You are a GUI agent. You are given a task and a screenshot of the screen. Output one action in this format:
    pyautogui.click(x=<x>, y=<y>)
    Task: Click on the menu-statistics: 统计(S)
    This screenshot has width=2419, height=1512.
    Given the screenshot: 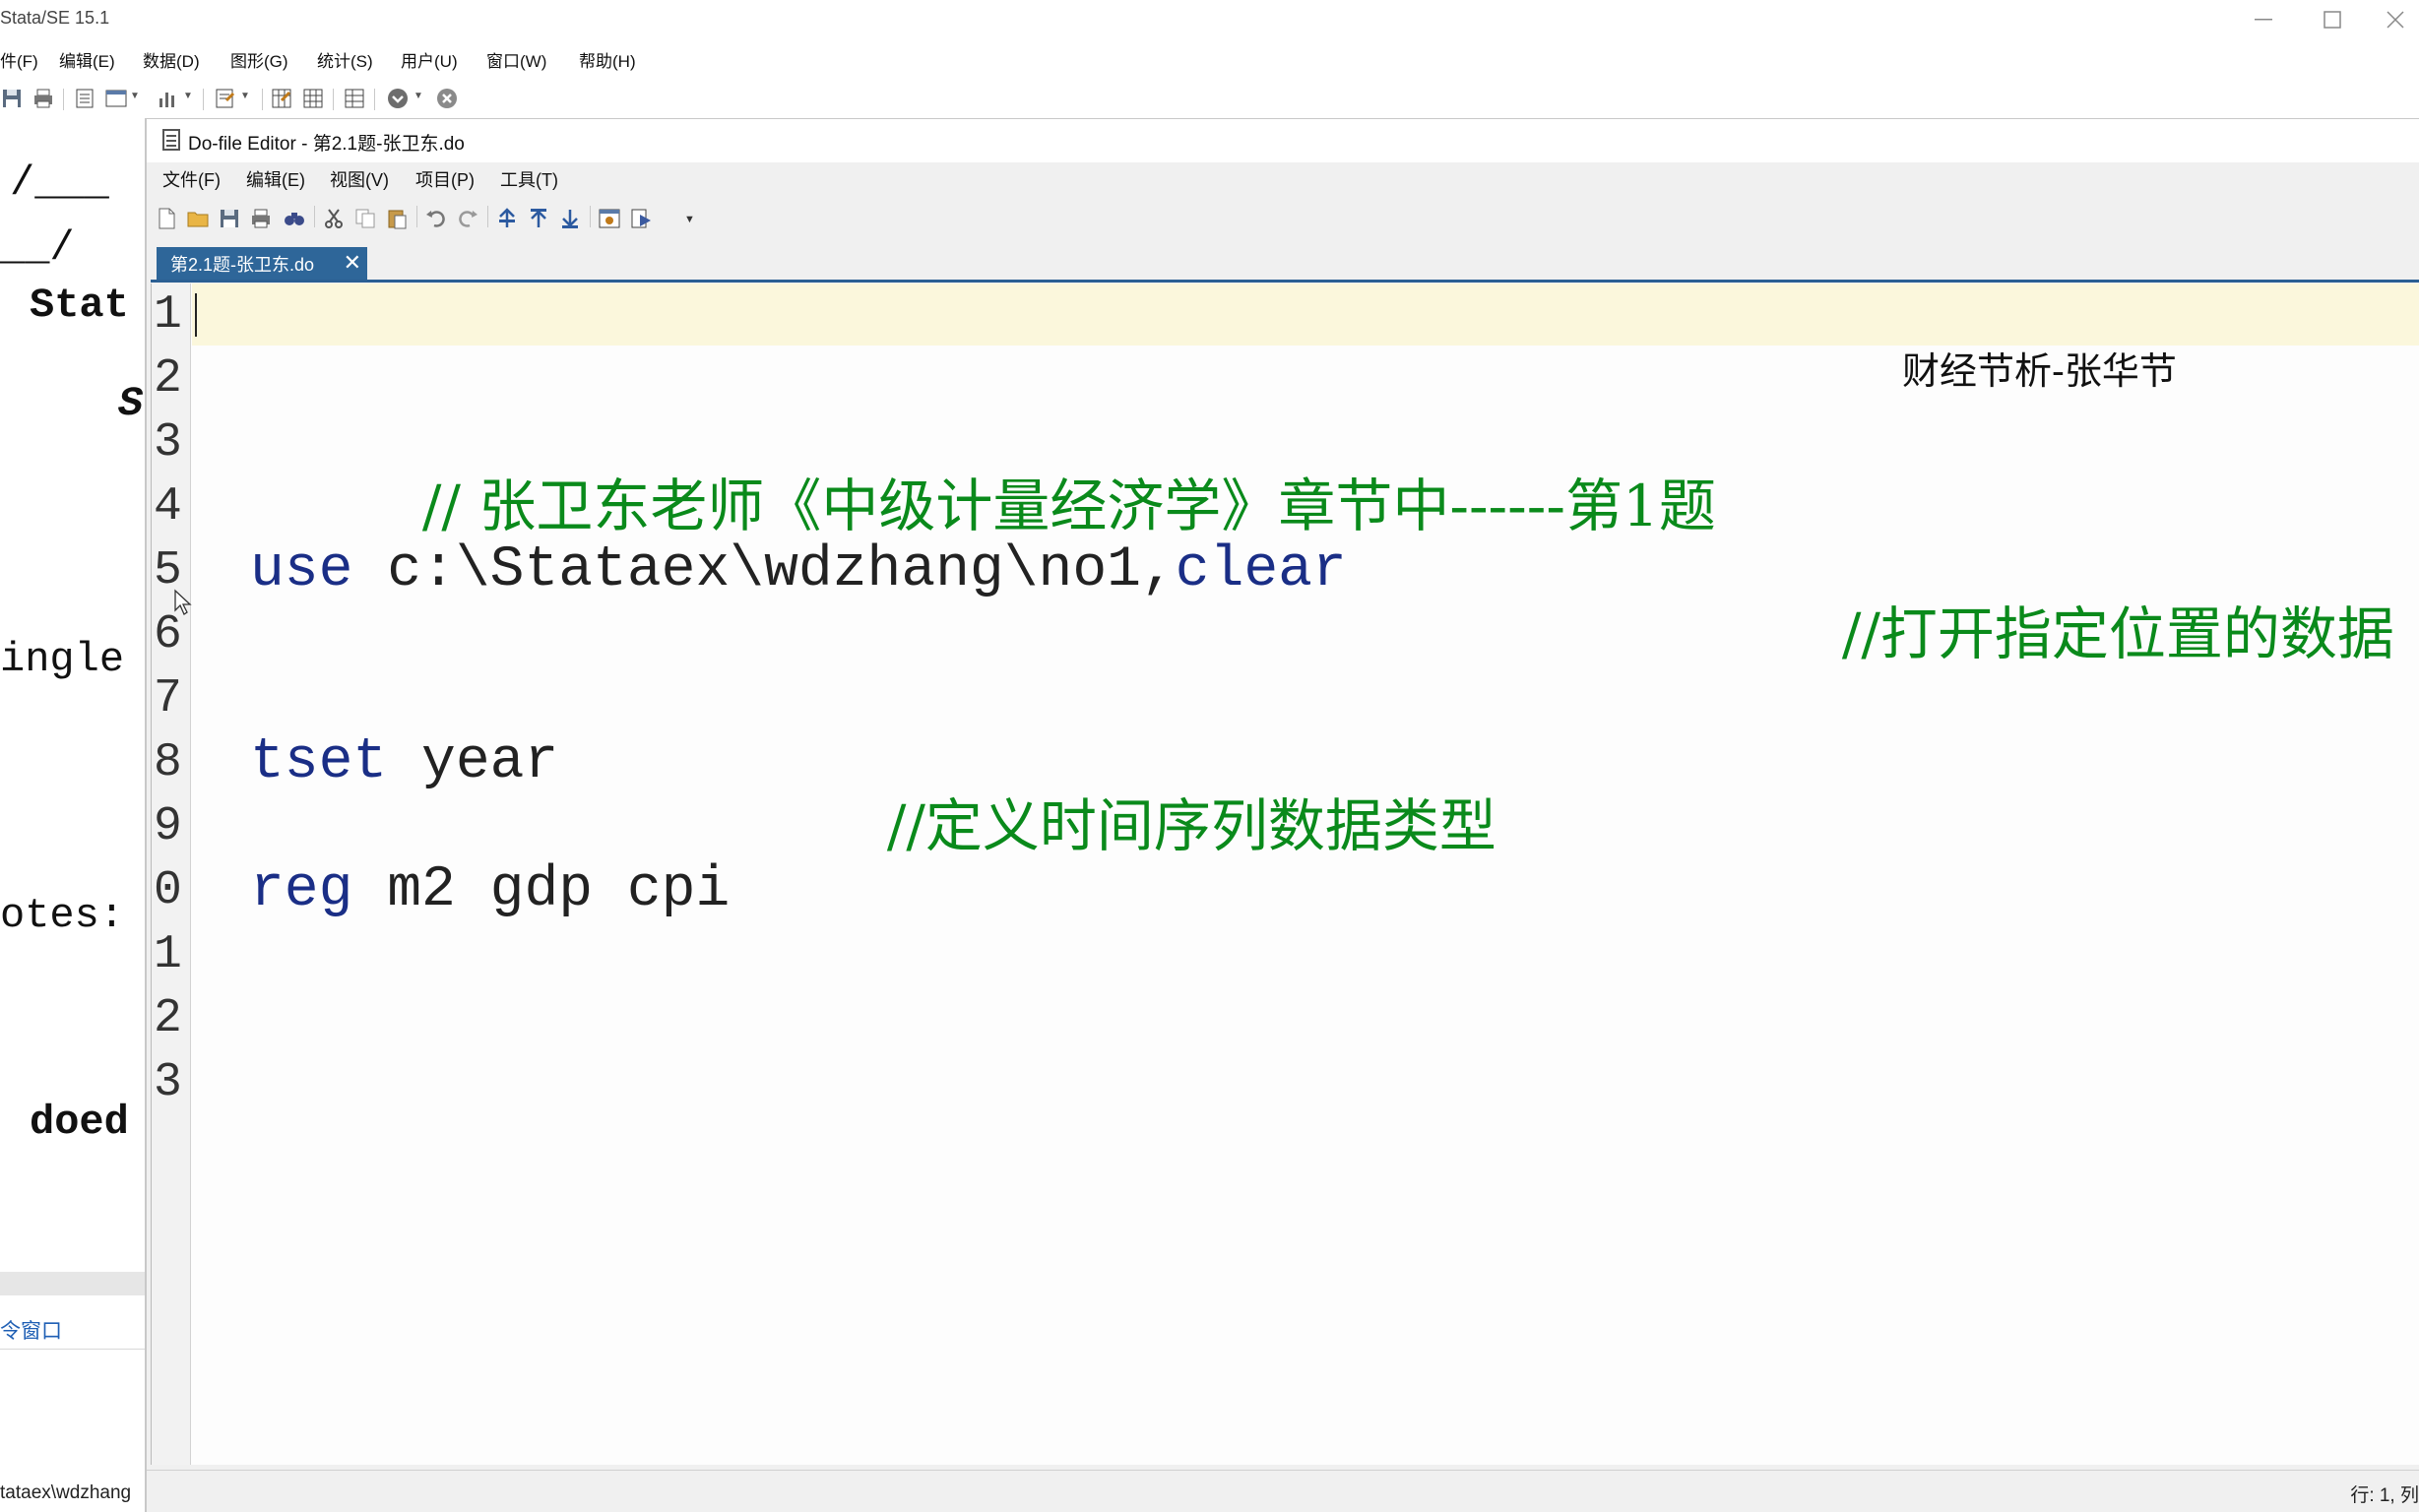 What is the action you would take?
    pyautogui.click(x=345, y=62)
    